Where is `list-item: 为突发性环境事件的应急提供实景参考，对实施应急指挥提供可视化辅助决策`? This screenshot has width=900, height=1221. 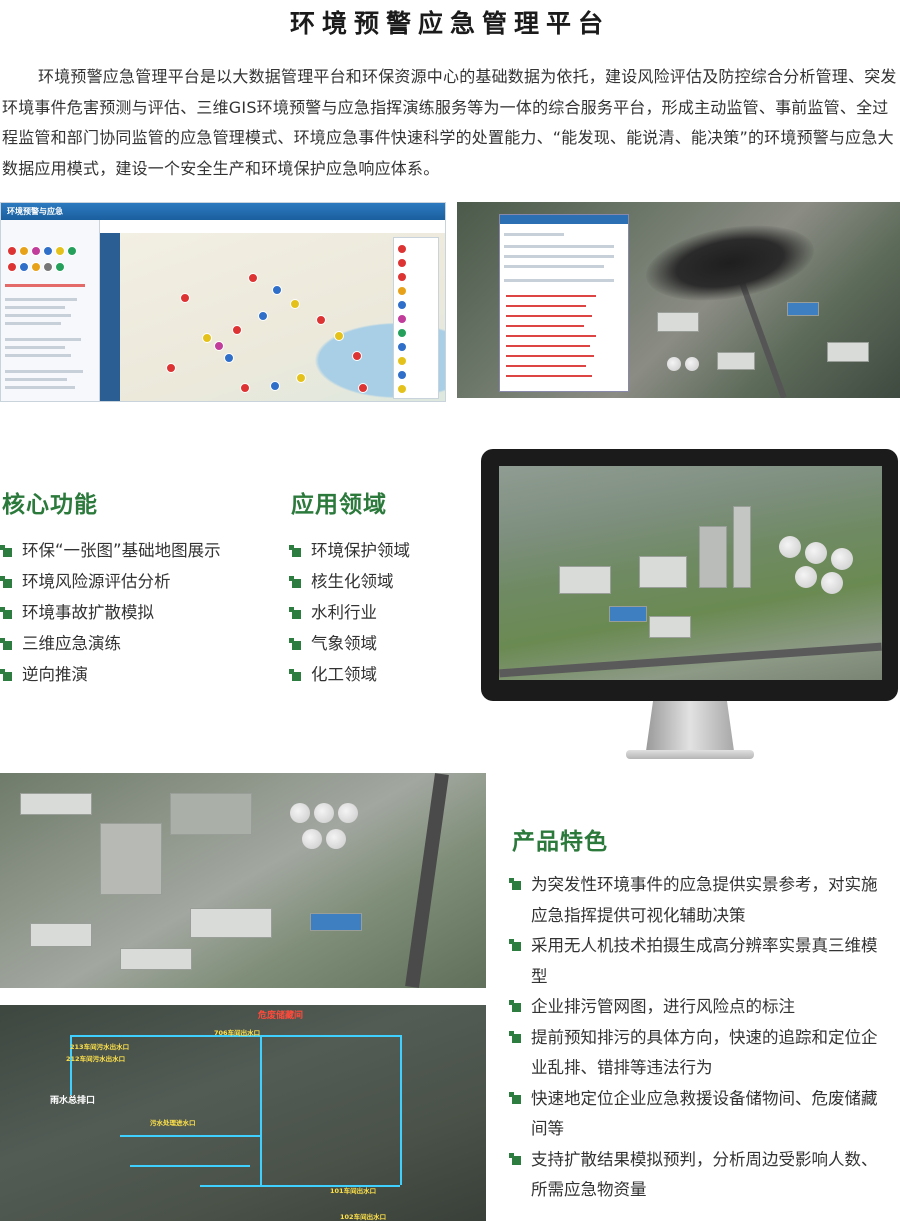
list-item: 为突发性环境事件的应急提供实景参考，对实施应急指挥提供可视化辅助决策 is located at coordinates (700, 900).